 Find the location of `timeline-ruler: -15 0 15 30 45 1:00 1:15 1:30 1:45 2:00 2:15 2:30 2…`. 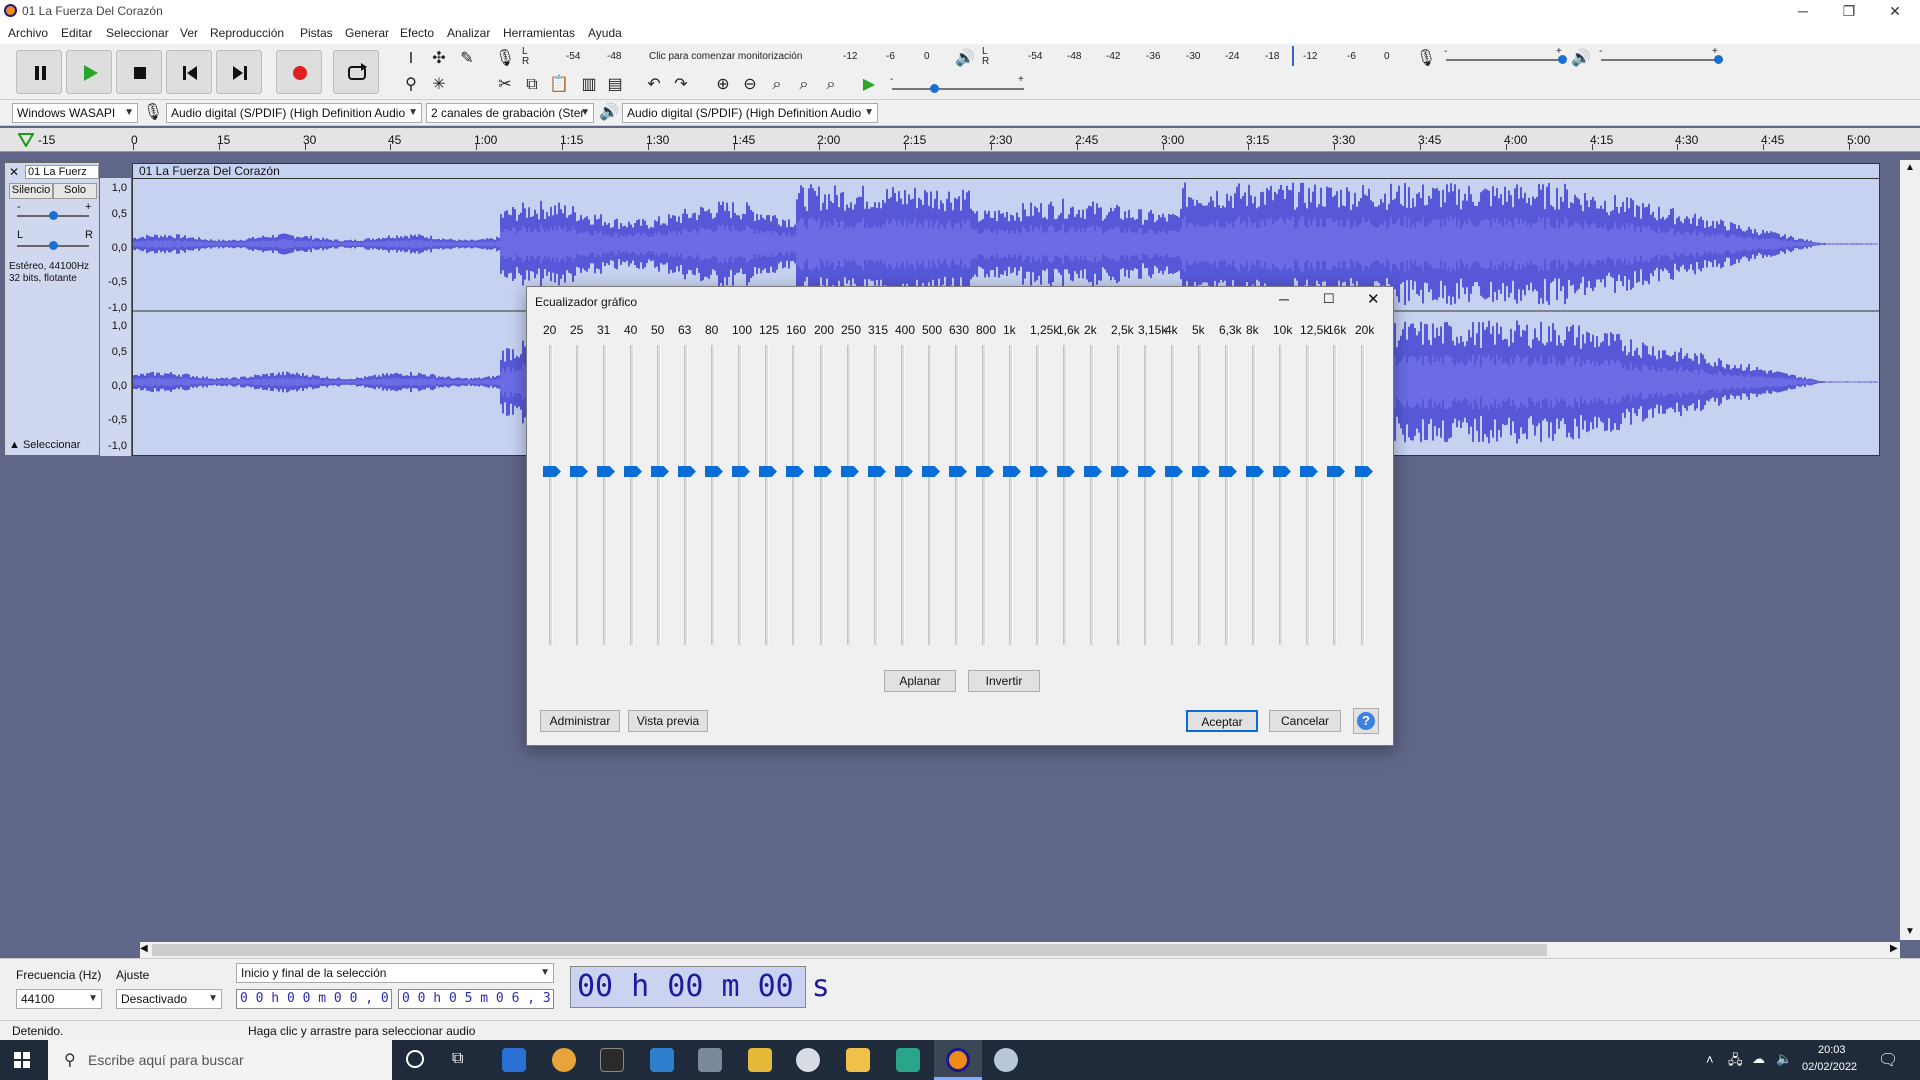

timeline-ruler: -15 0 15 30 45 1:00 1:15 1:30 1:45 2:00 2:15 2:30 2… is located at coordinates (960, 140).